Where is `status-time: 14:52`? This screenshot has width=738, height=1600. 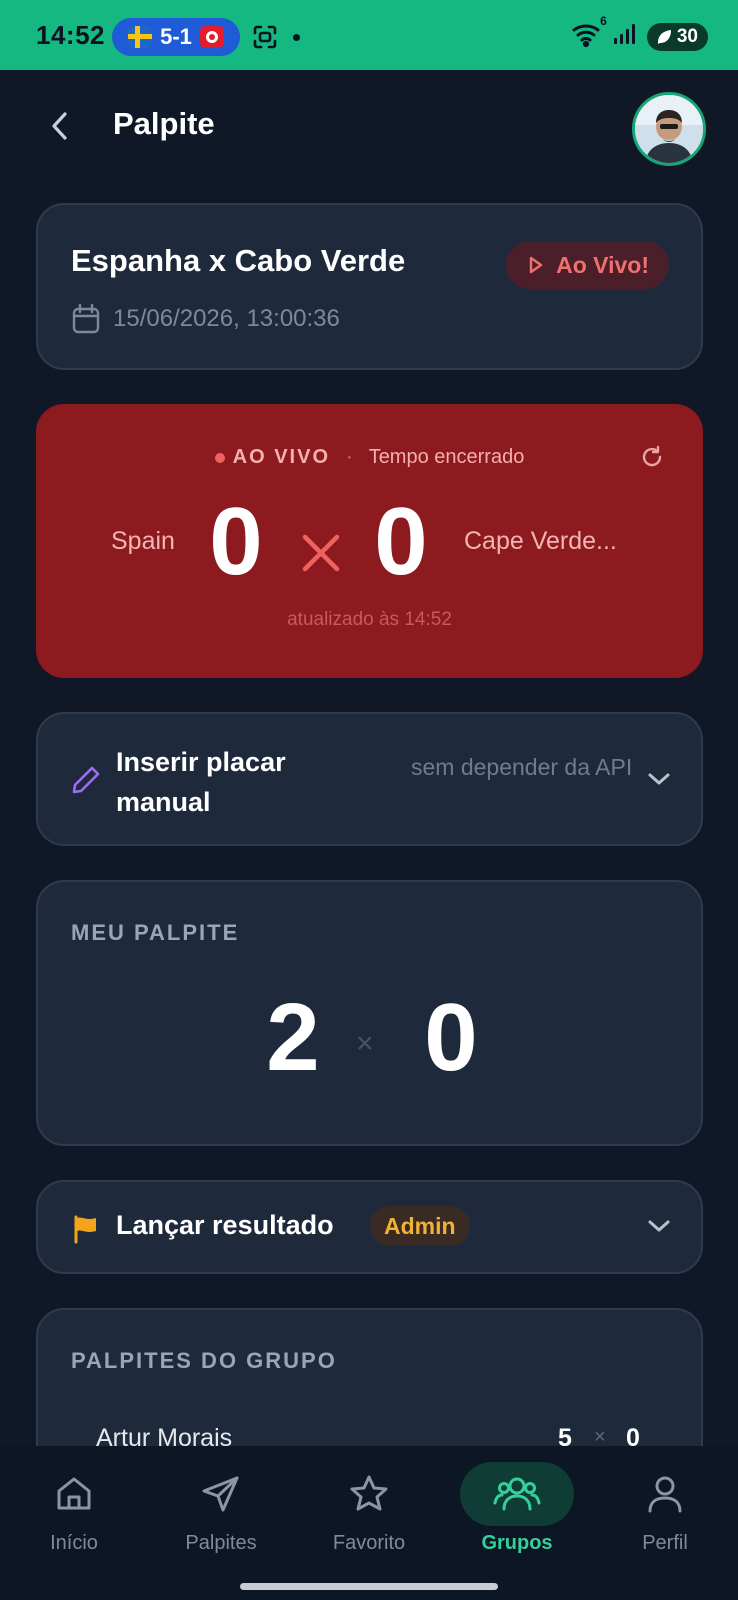
status-time: 14:52 is located at coordinates (70, 35).